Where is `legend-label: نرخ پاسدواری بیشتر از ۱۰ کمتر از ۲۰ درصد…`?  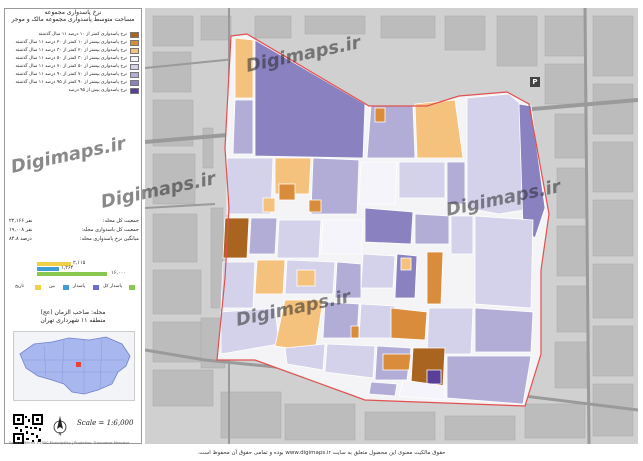
legend-label: نرخ پاسدواری بیشتر از ۱۰ کمتر از ۲۰ درصد… is located at coordinates (71, 42).